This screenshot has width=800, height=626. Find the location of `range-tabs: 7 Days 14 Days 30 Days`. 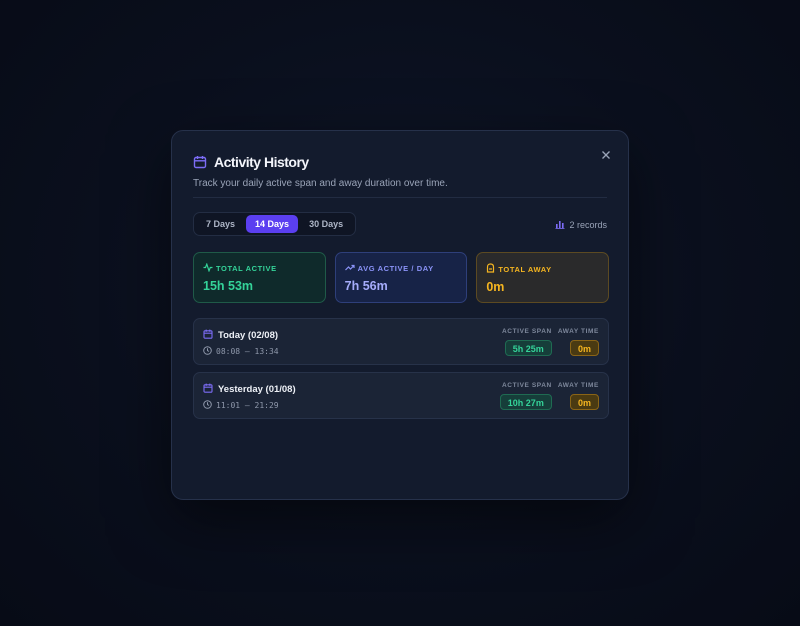

range-tabs: 7 Days 14 Days 30 Days is located at coordinates (275, 224).